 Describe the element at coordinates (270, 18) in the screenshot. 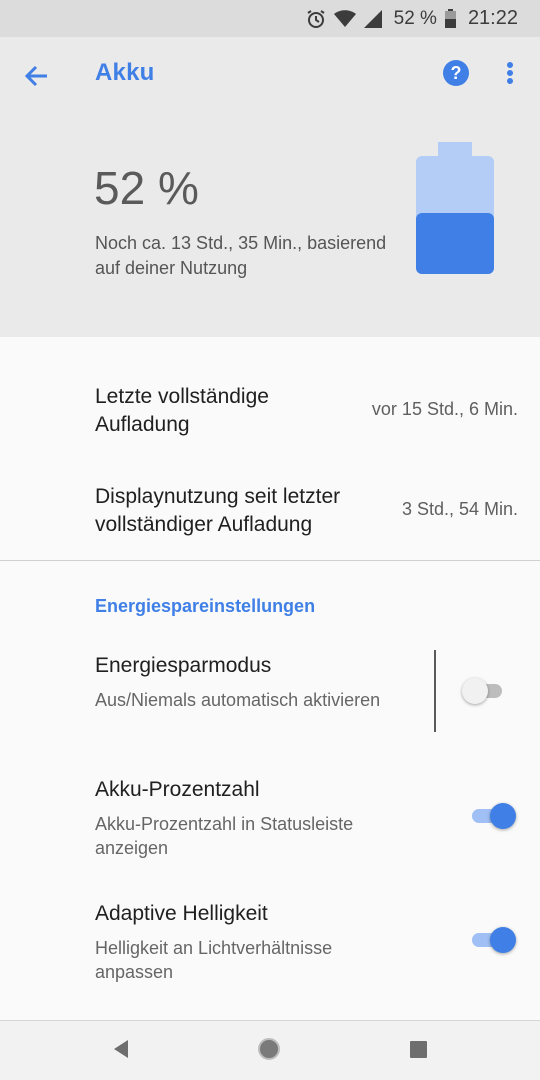

I see `status-bar: 52 % 21:22` at that location.